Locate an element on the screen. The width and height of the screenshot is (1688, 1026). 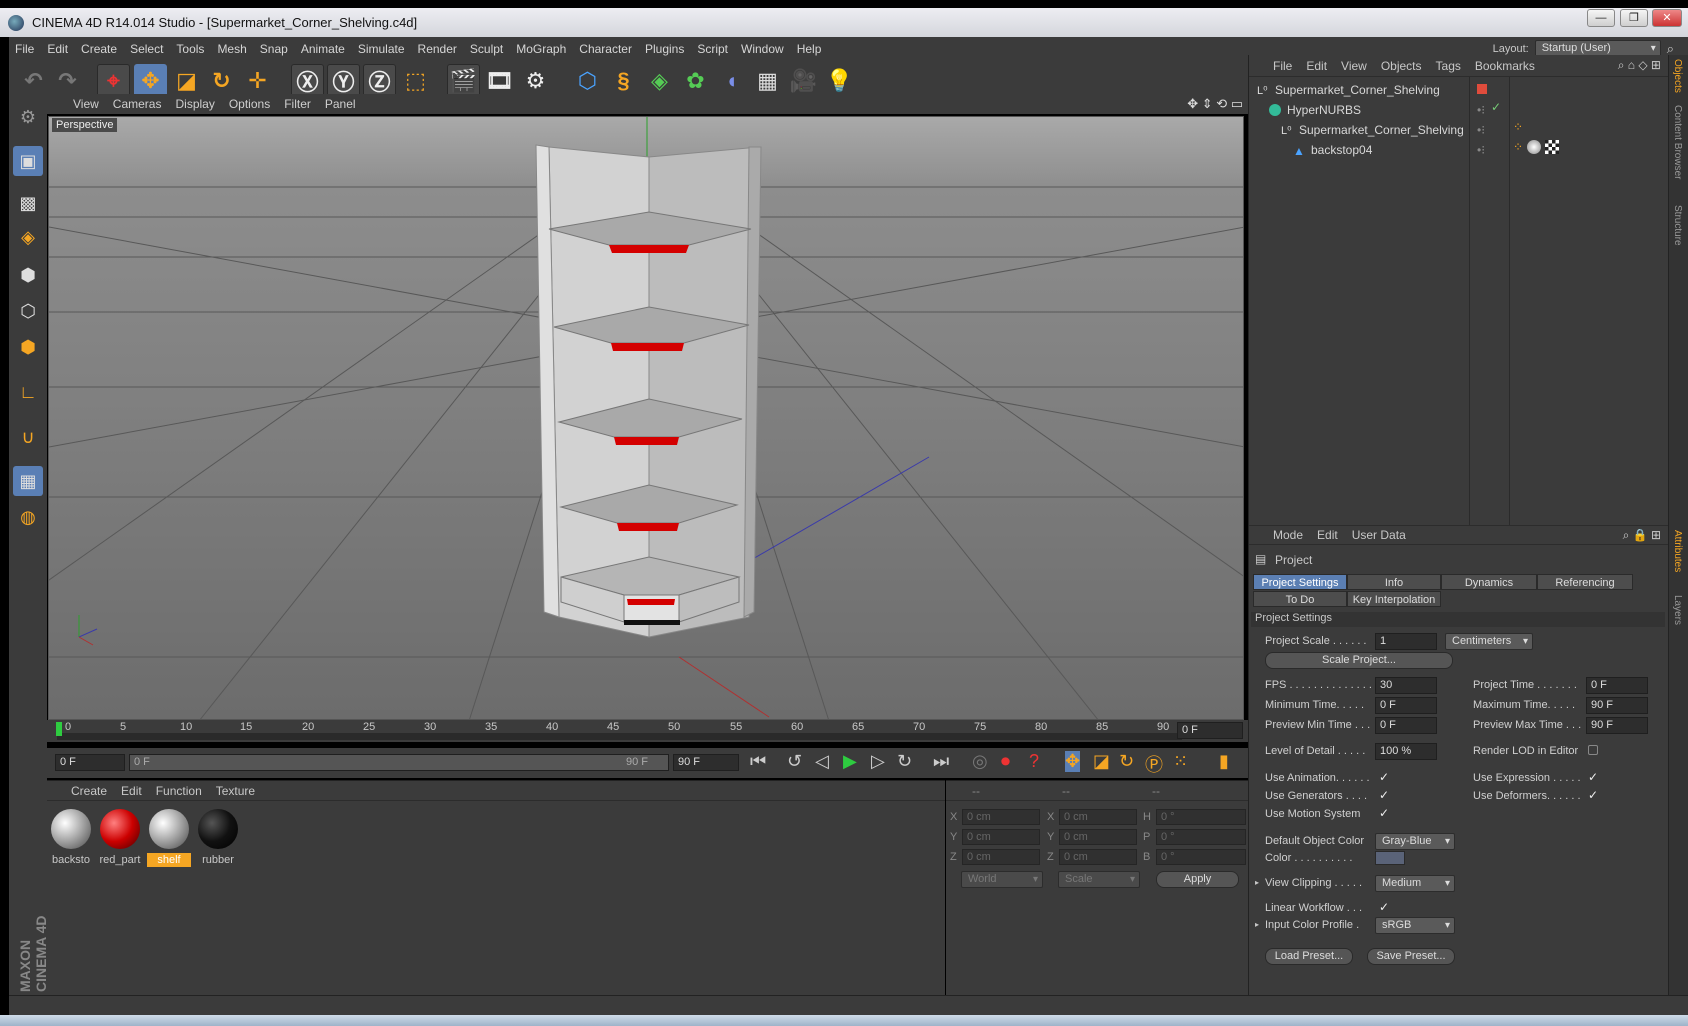
workplane-icon: ◈ is located at coordinates (28, 237).